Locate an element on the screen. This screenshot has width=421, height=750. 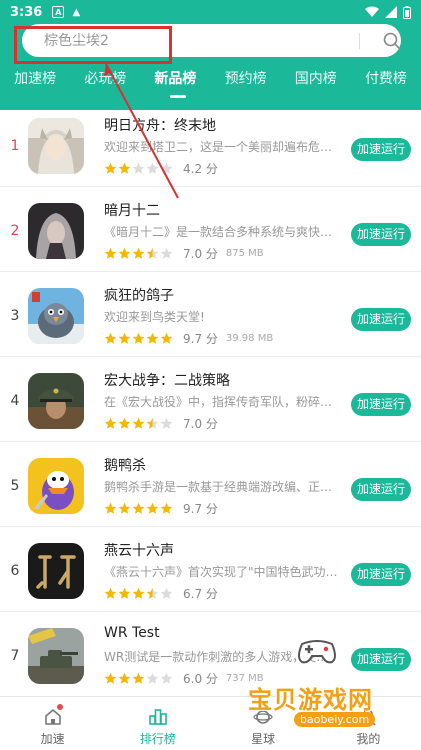
tab-speedup: 加速榜 is located at coordinates (35, 83).